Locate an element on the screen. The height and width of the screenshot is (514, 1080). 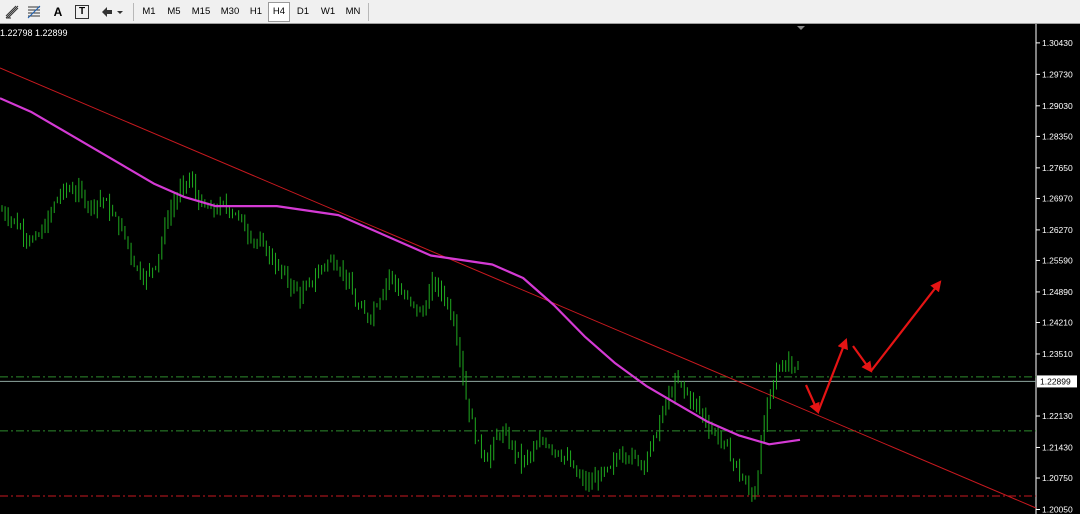
timeframe-m1-button: M1 is located at coordinates (149, 12).